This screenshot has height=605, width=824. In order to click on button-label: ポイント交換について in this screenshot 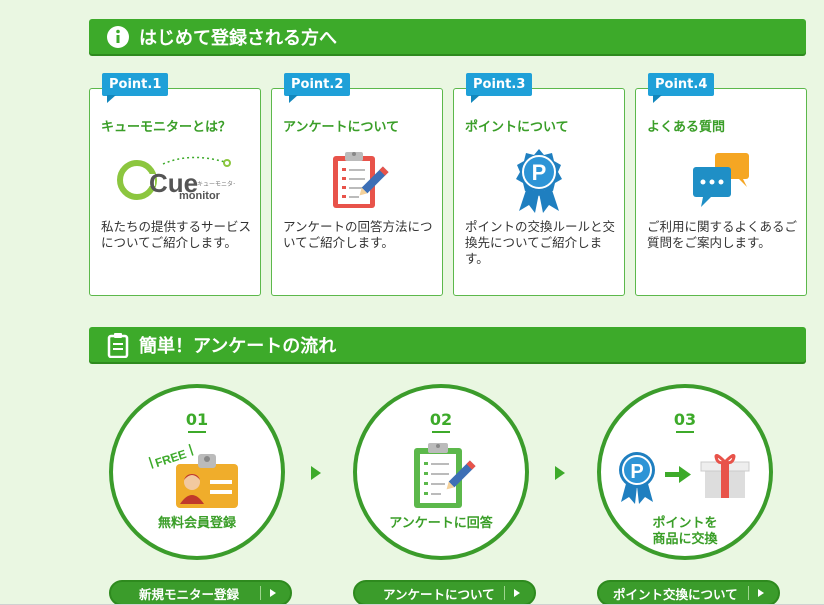, I will do `click(675, 594)`.